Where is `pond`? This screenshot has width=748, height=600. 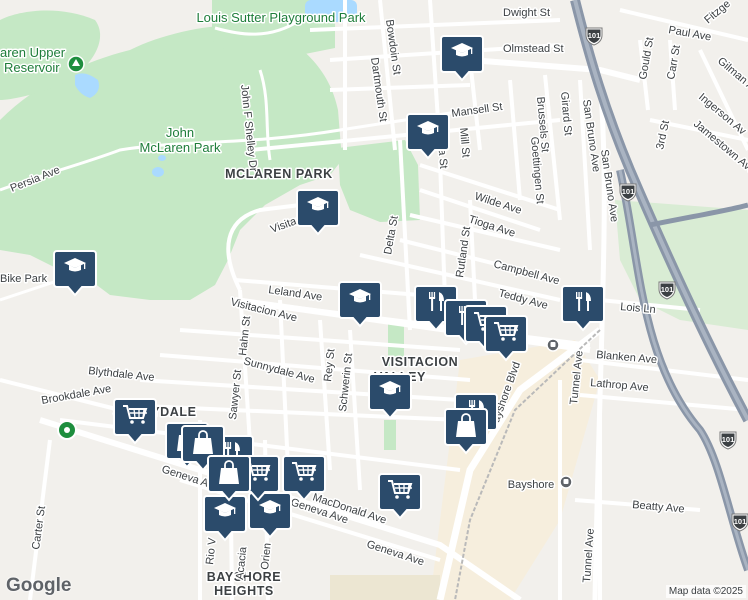 pond is located at coordinates (158, 172).